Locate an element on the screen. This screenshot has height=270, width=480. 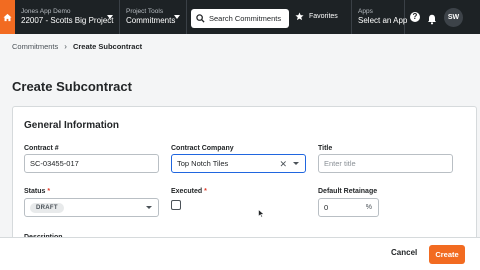
home-button is located at coordinates (7, 17).